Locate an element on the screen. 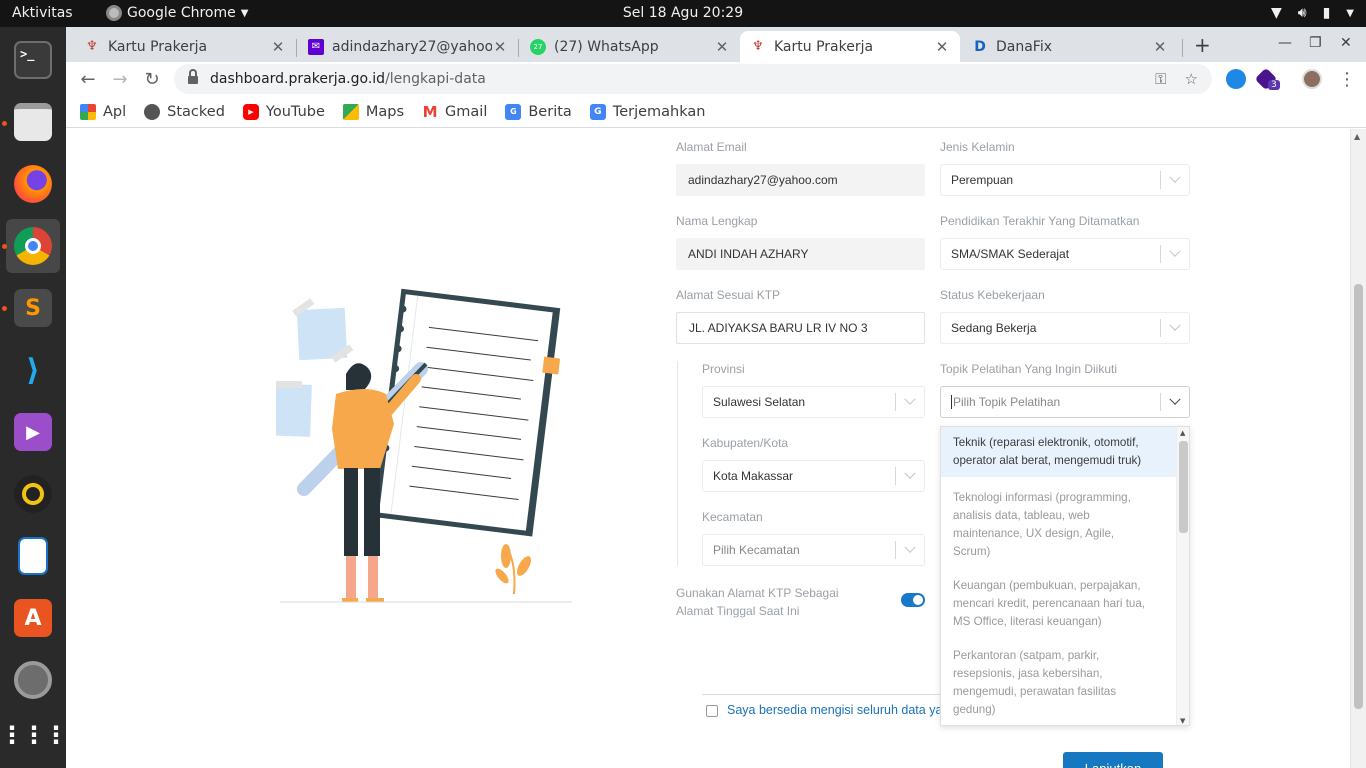 The height and width of the screenshot is (768, 1366). training-topic-select: Pilih Topik Pelatihan is located at coordinates (1065, 402).